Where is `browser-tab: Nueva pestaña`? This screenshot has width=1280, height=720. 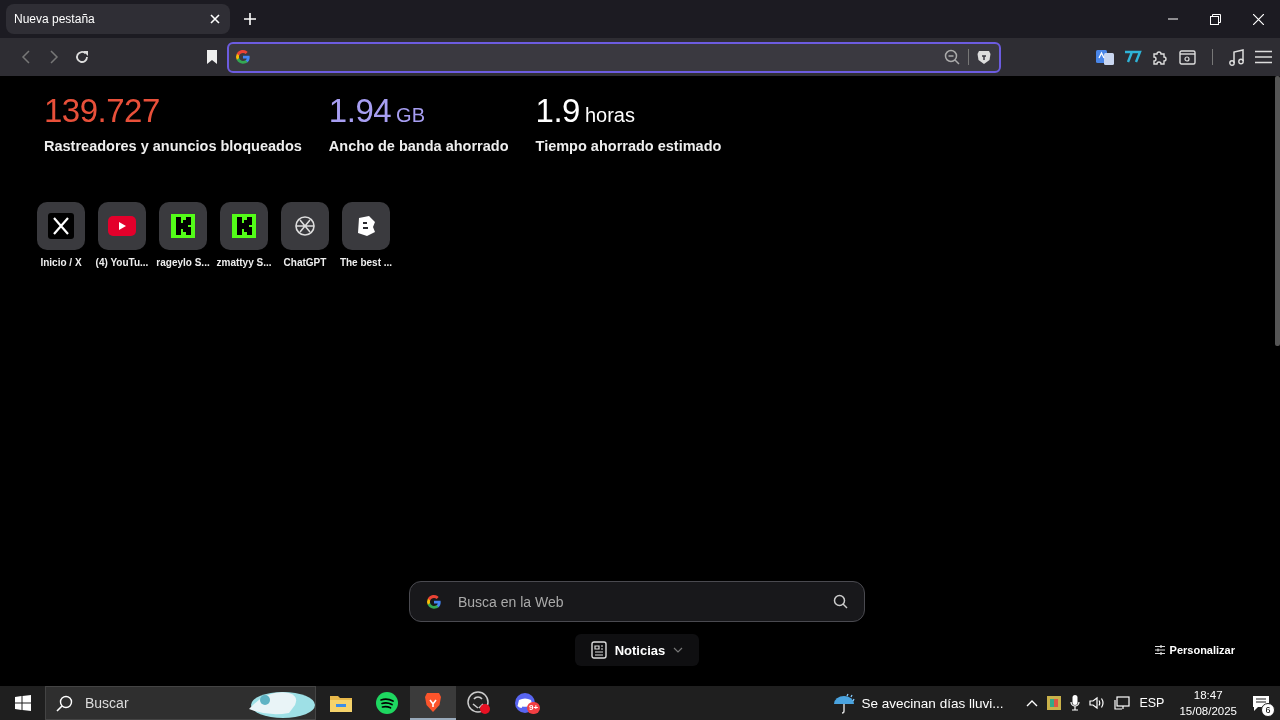
browser-tab: Nueva pestaña is located at coordinates (118, 19).